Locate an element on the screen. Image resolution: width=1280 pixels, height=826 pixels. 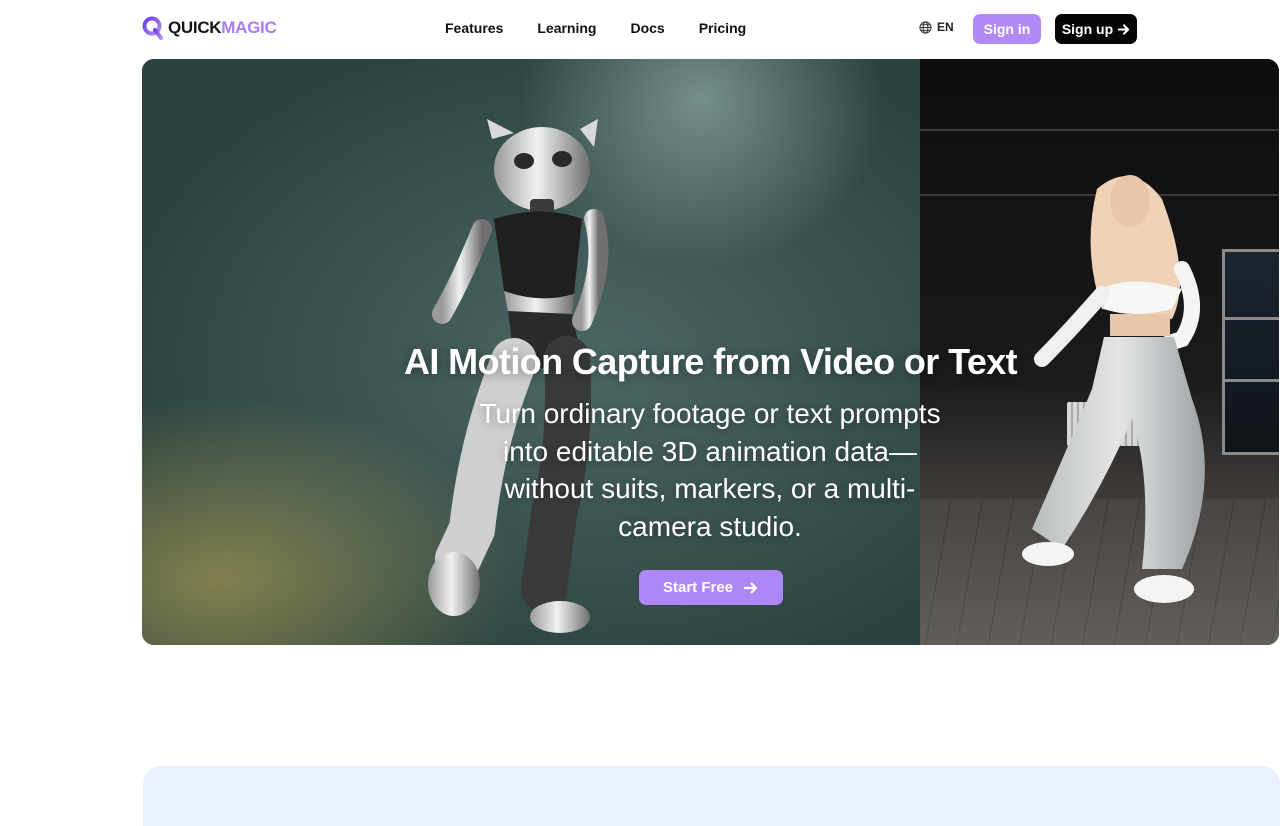
globe-icon is located at coordinates (925, 27).